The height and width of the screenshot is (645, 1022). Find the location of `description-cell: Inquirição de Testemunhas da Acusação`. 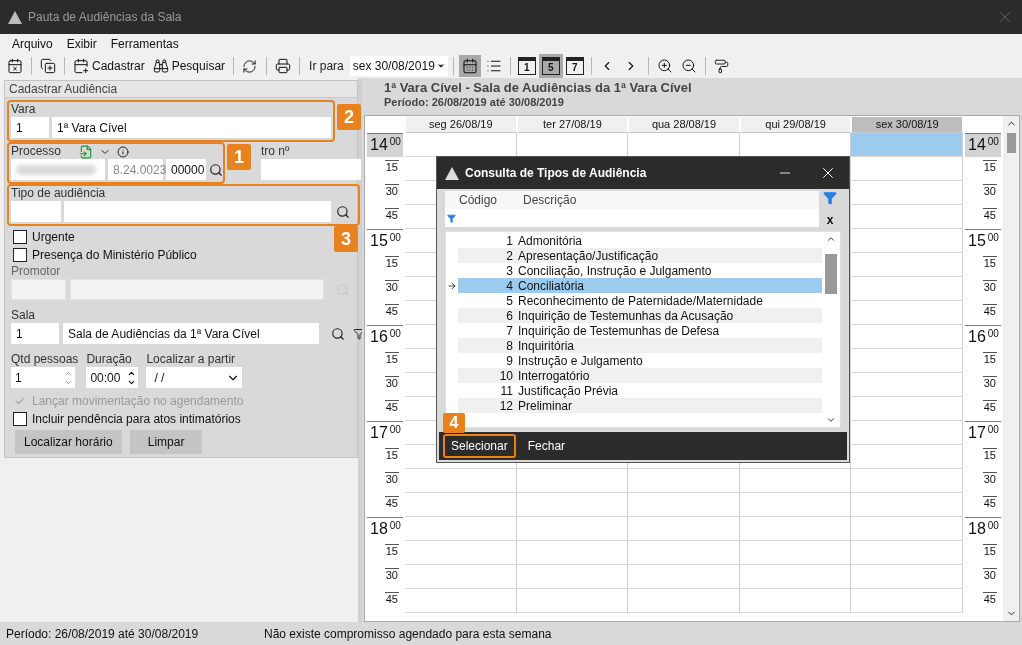

description-cell: Inquirição de Testemunhas da Acusação is located at coordinates (626, 315).